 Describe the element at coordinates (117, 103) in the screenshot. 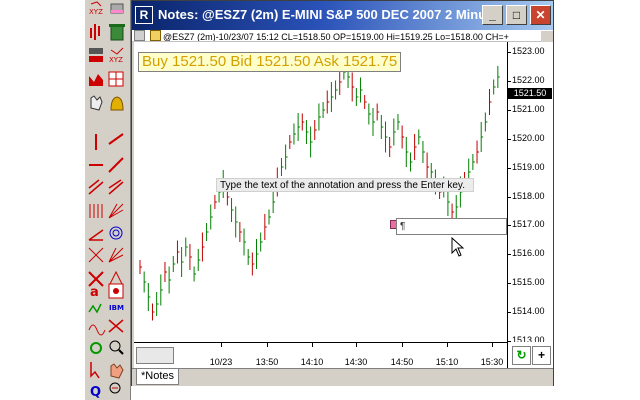

I see `bell-icon` at that location.